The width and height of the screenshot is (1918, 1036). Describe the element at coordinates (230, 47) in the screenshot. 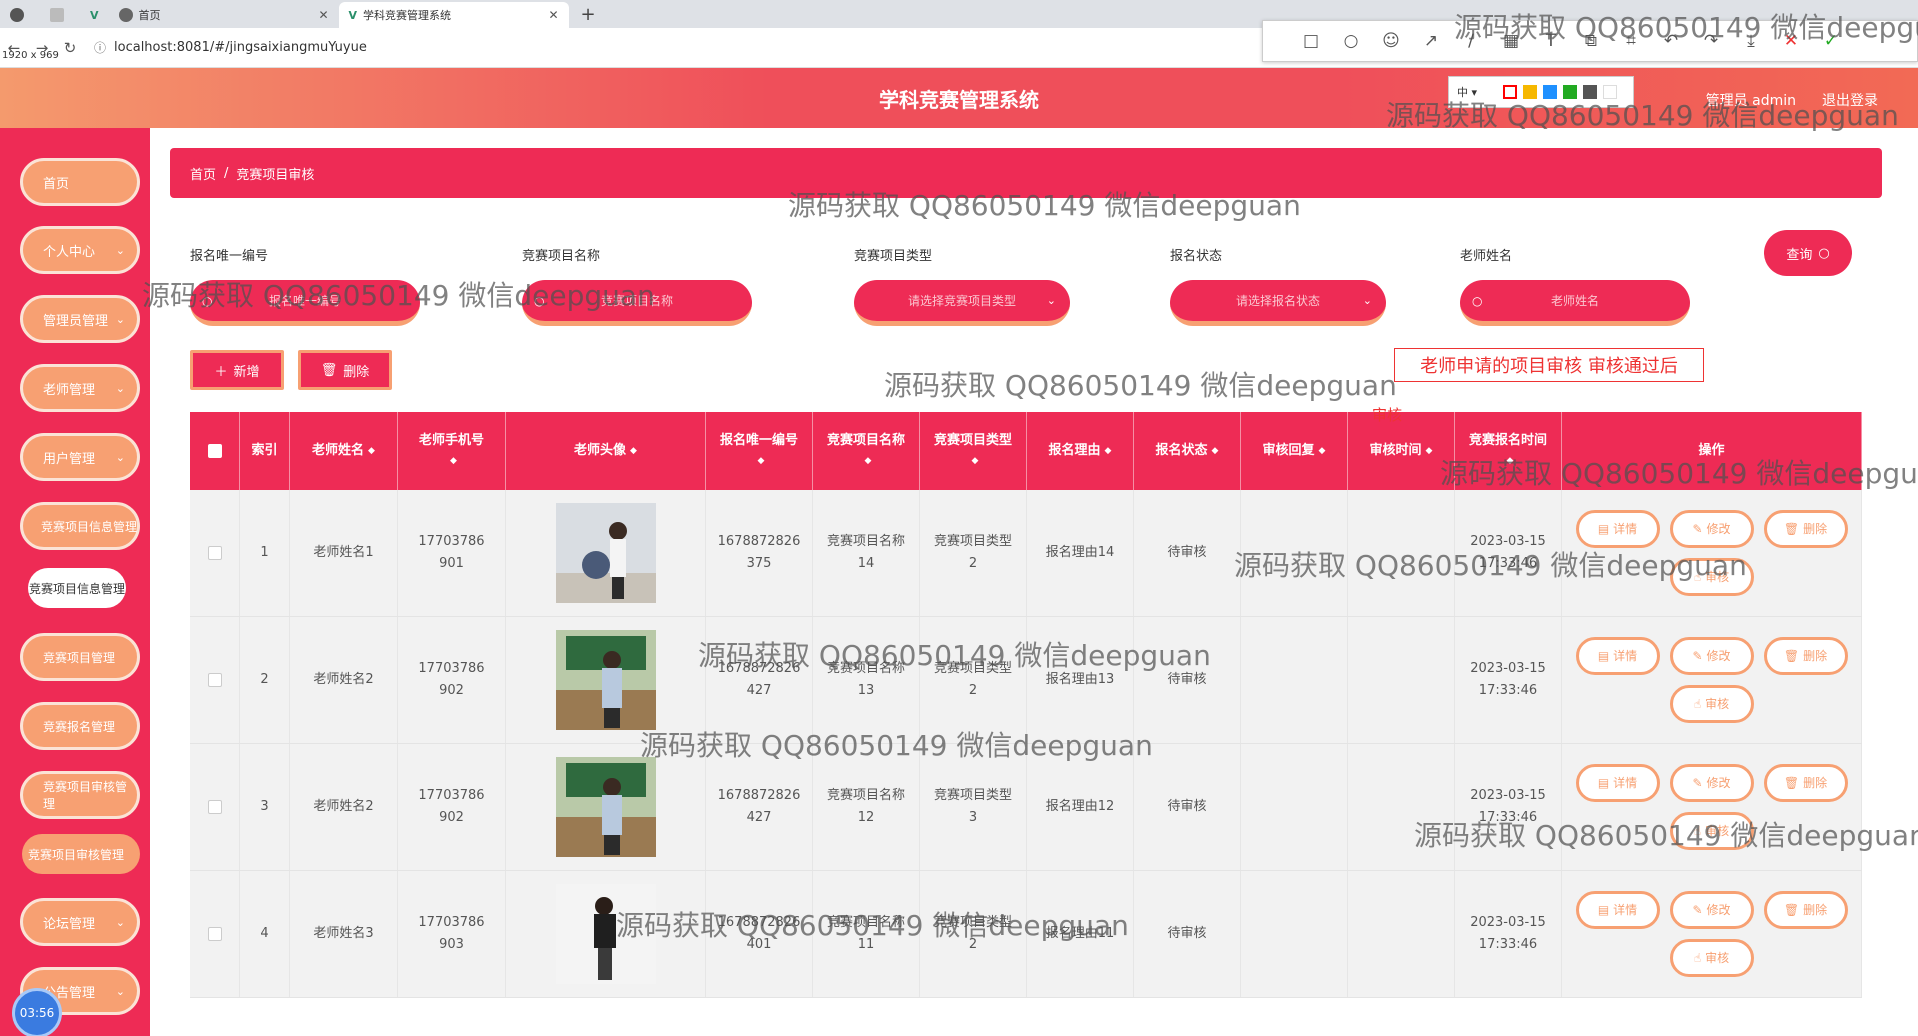

I see `url-field: ⓘ localhost:8081/#/jingsaixiangmuYuyue` at that location.